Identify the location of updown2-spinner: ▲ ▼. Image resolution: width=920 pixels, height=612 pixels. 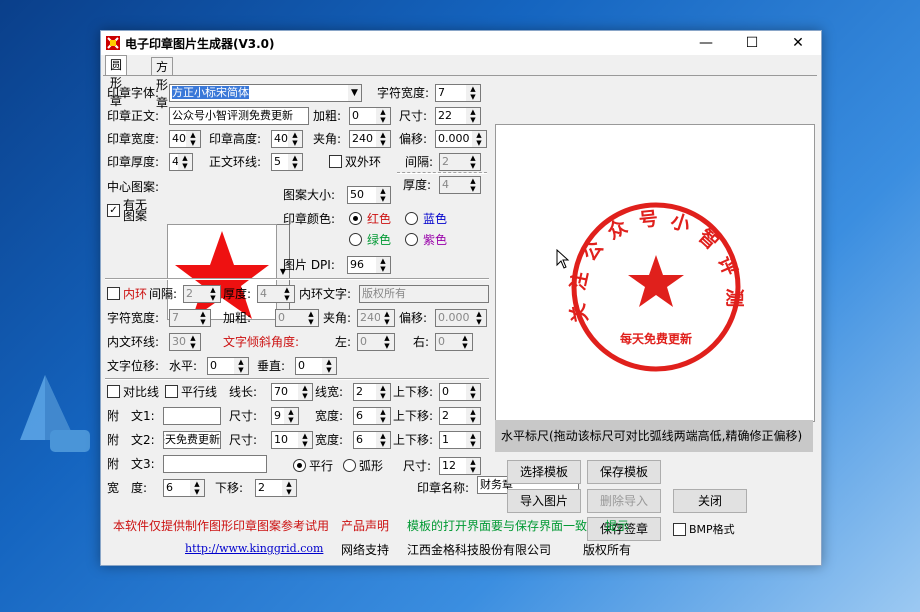
(473, 416).